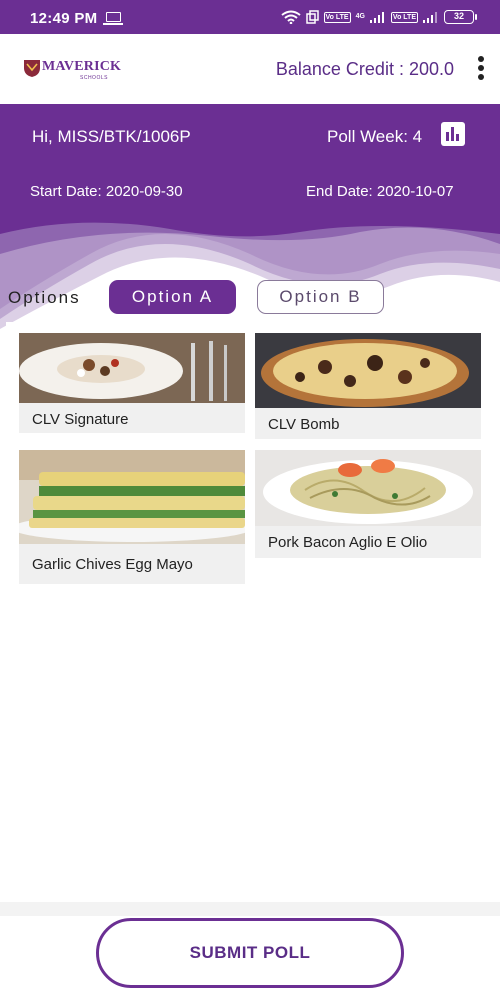 This screenshot has height=1000, width=500. I want to click on school-logo: MAVERICK SCHOOLS, so click(72, 70).